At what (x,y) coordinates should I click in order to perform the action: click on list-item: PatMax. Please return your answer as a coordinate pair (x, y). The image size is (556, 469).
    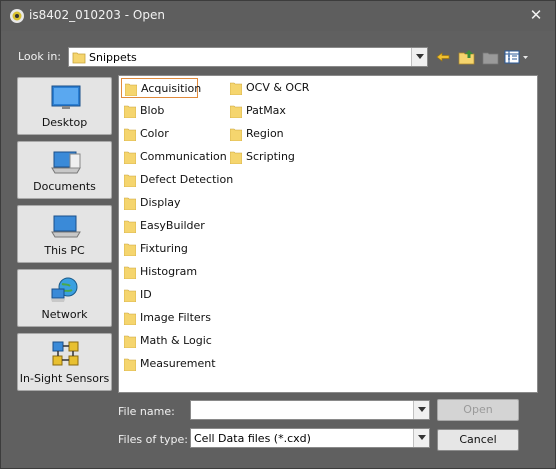
    Looking at the image, I should click on (272, 111).